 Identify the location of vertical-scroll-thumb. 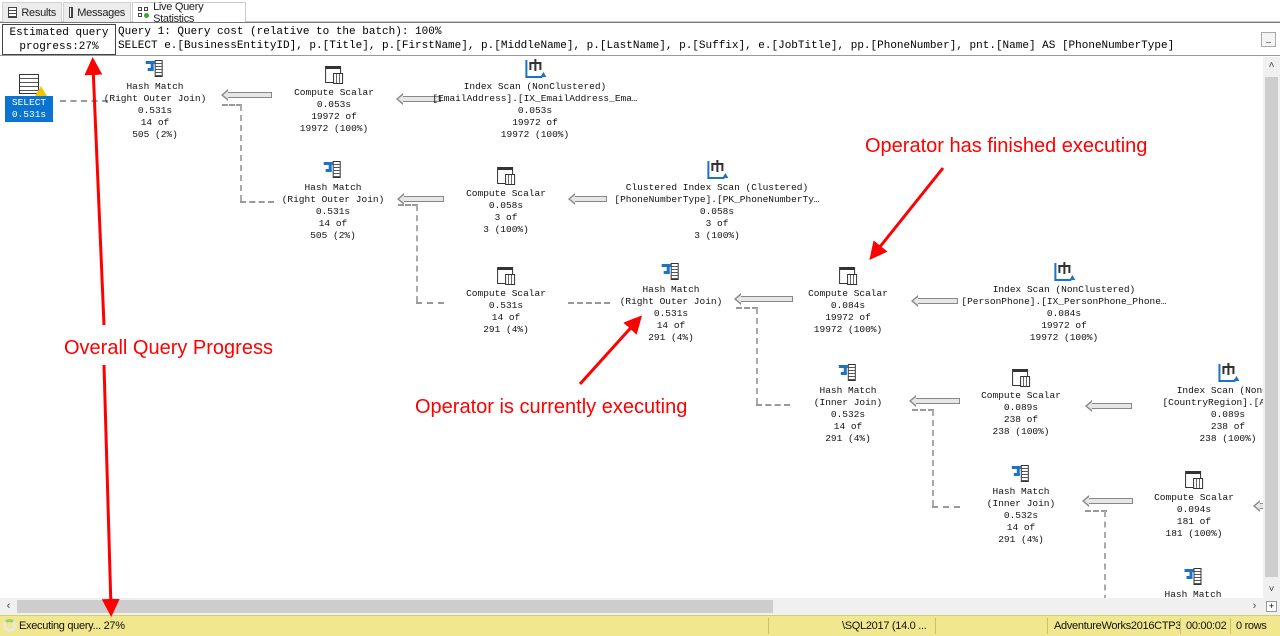
(1271, 327).